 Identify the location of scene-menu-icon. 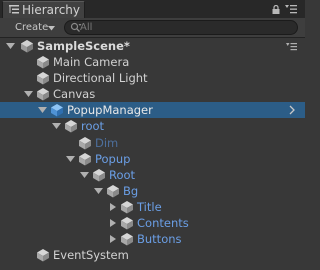
(291, 46).